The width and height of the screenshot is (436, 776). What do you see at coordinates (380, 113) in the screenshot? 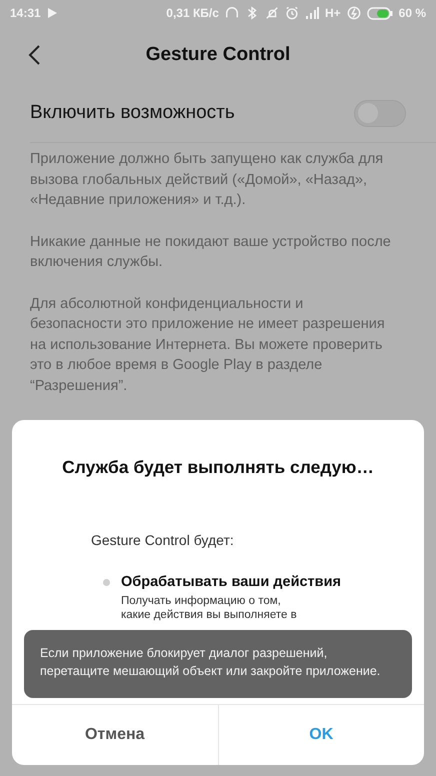
I see `toggle-switch` at bounding box center [380, 113].